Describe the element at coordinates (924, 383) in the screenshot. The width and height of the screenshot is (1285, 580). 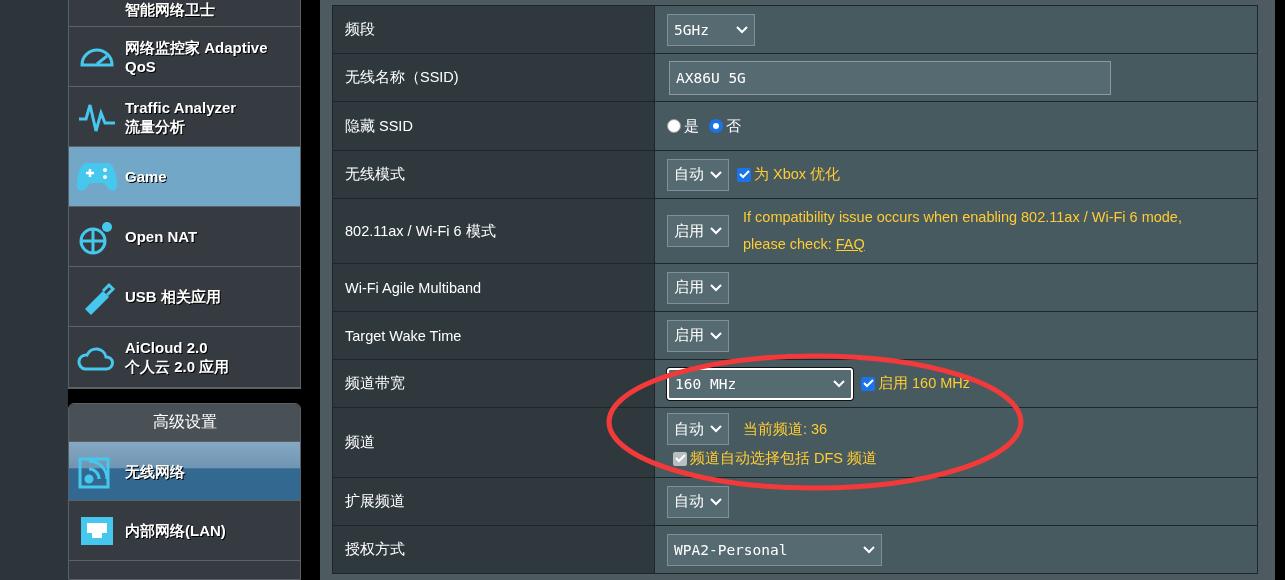
I see `checkbox-label: 启用 160 MHz` at that location.